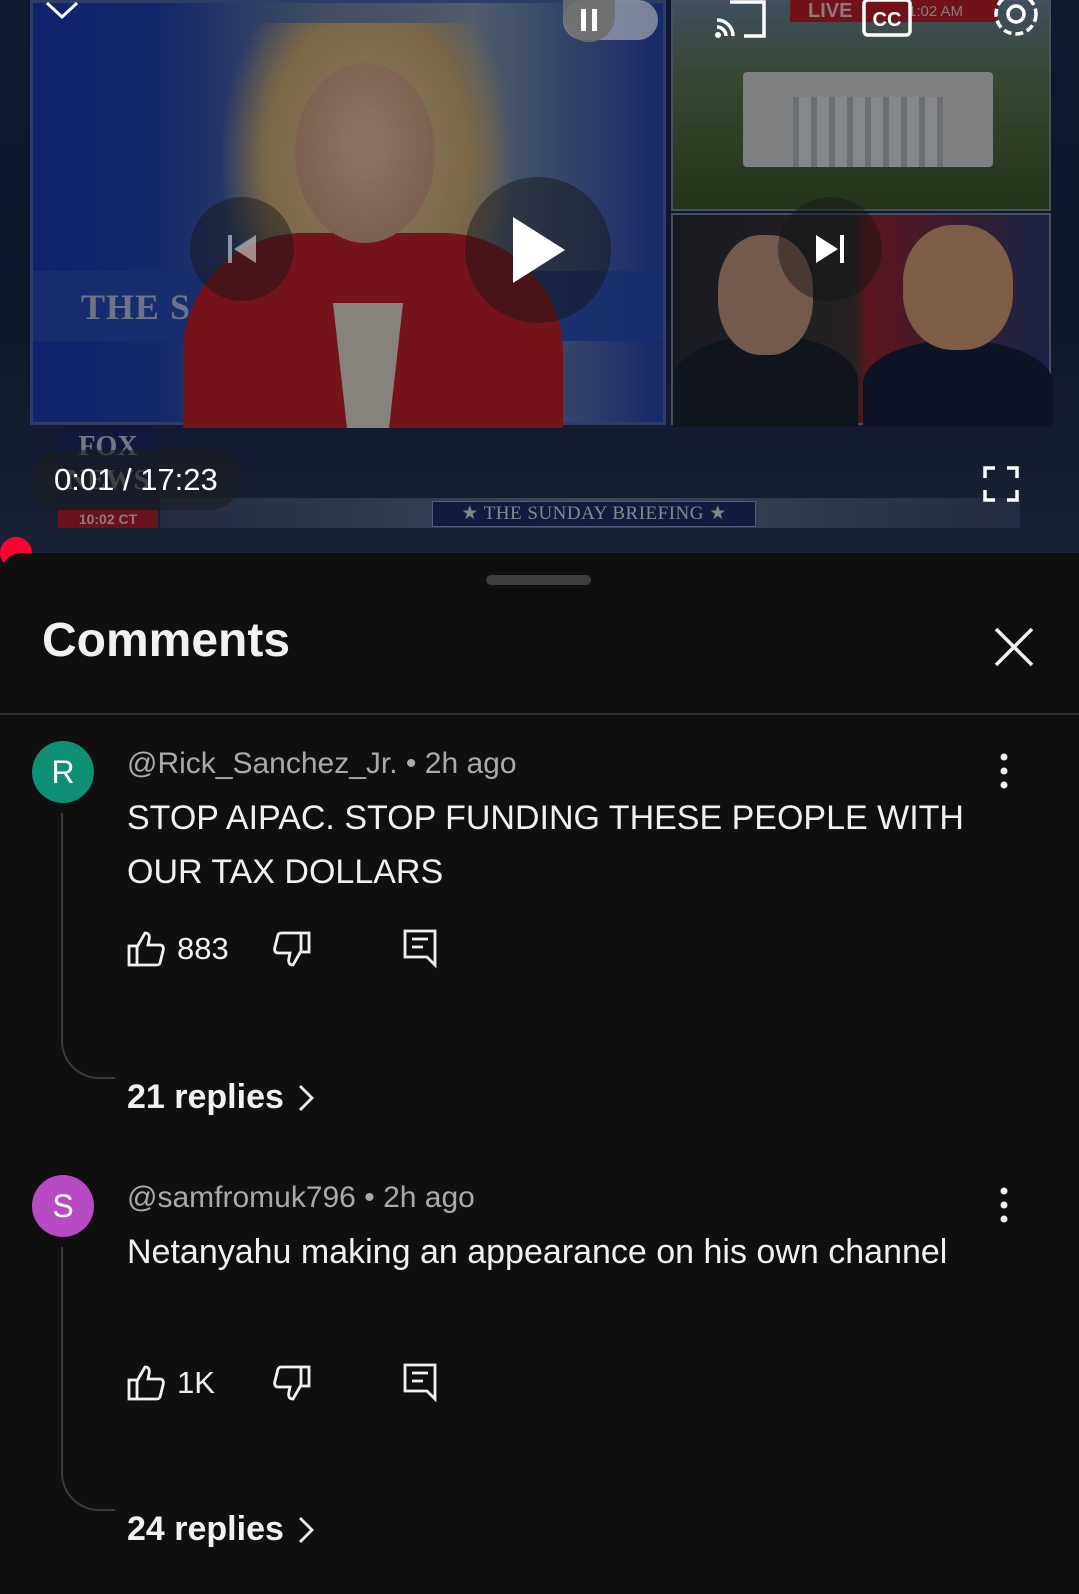  What do you see at coordinates (171, 1383) in the screenshot?
I see `like-button: 1K` at bounding box center [171, 1383].